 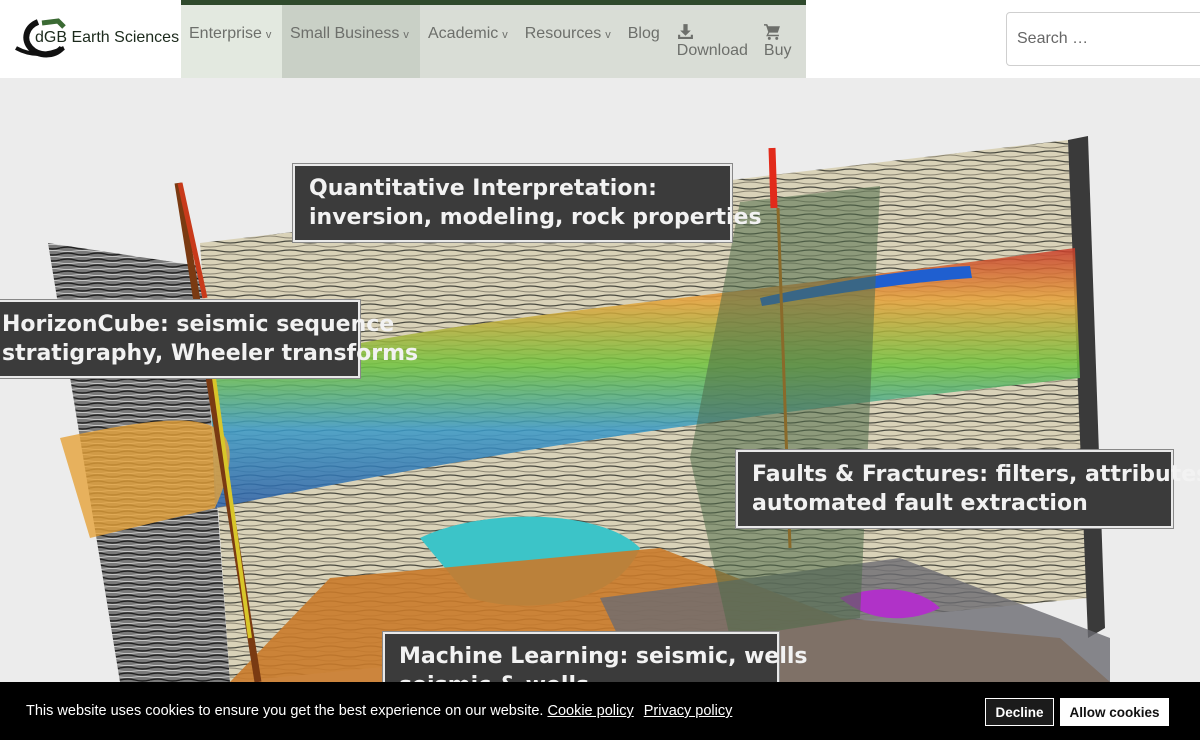 I want to click on nav-blog-label: Blog, so click(x=643, y=33).